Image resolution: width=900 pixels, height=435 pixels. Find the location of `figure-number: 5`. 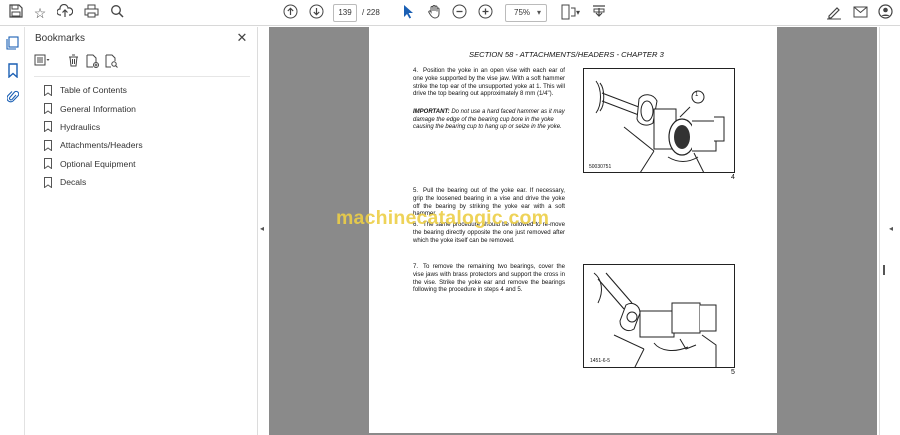

figure-number: 5 is located at coordinates (733, 372).